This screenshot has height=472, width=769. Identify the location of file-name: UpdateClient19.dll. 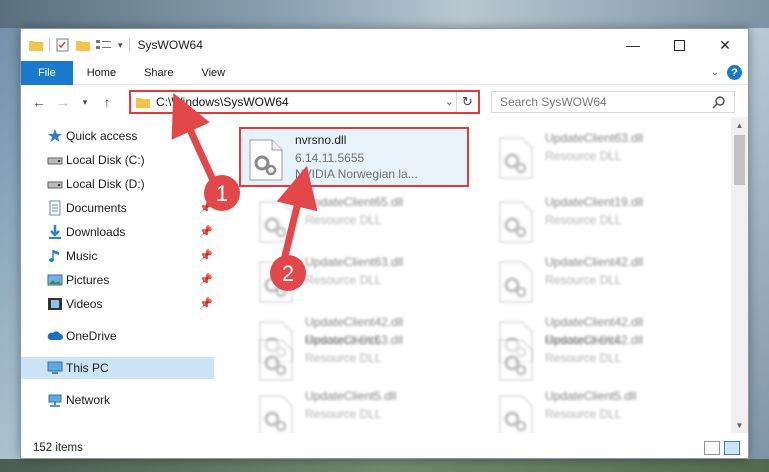
(594, 202).